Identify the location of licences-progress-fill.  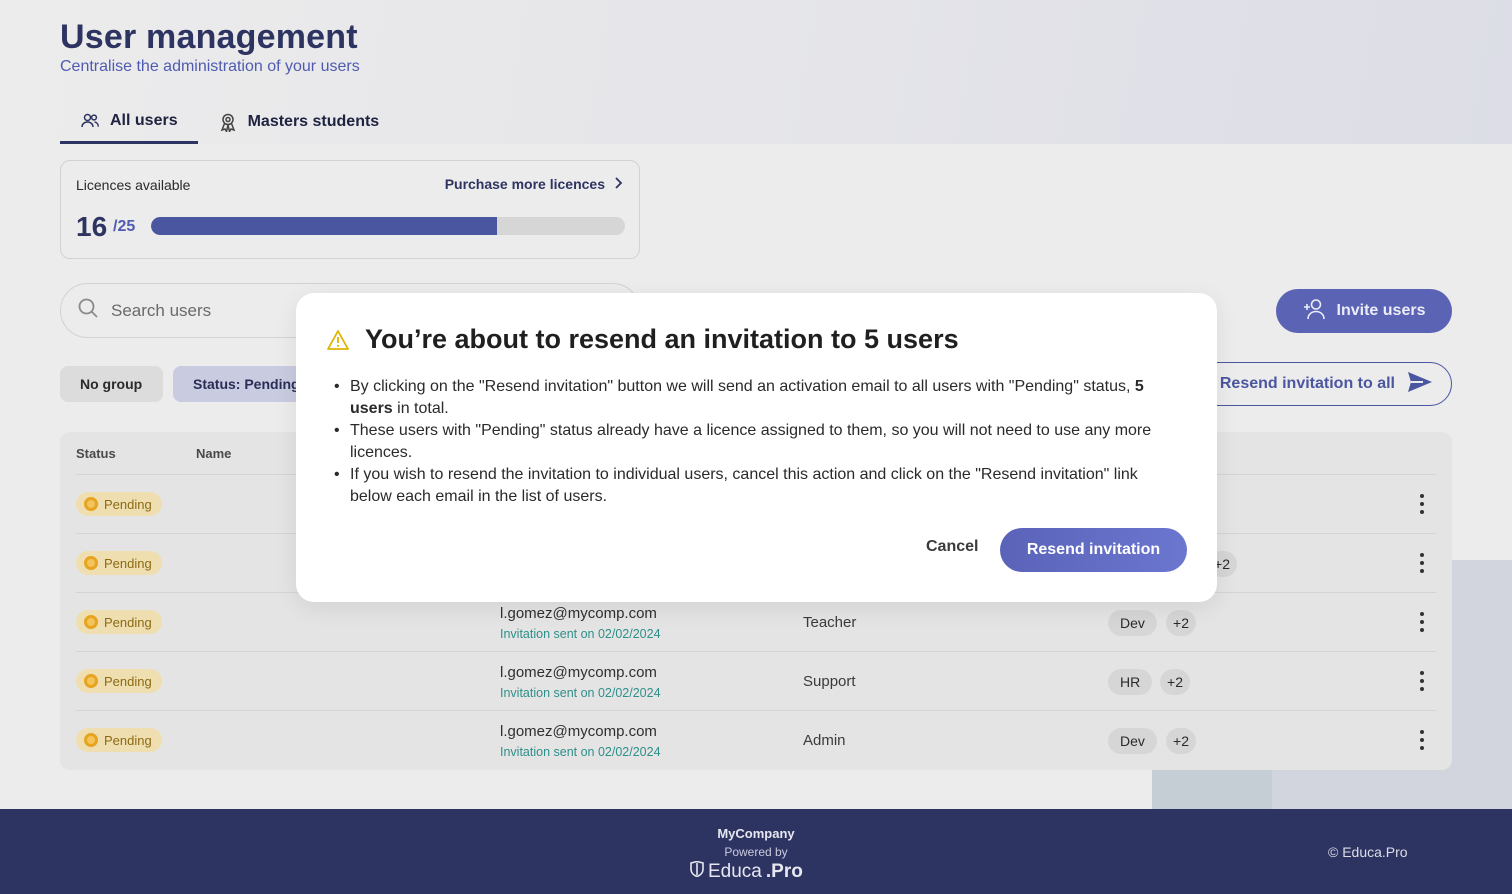
(324, 226).